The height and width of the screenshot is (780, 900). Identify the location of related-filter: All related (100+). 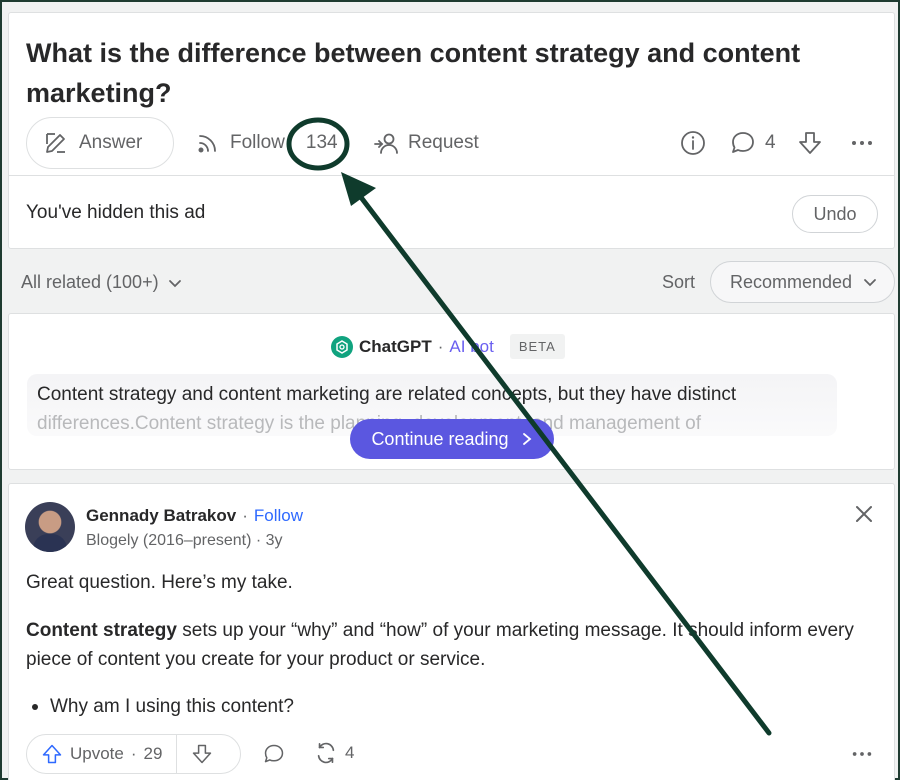
(102, 282).